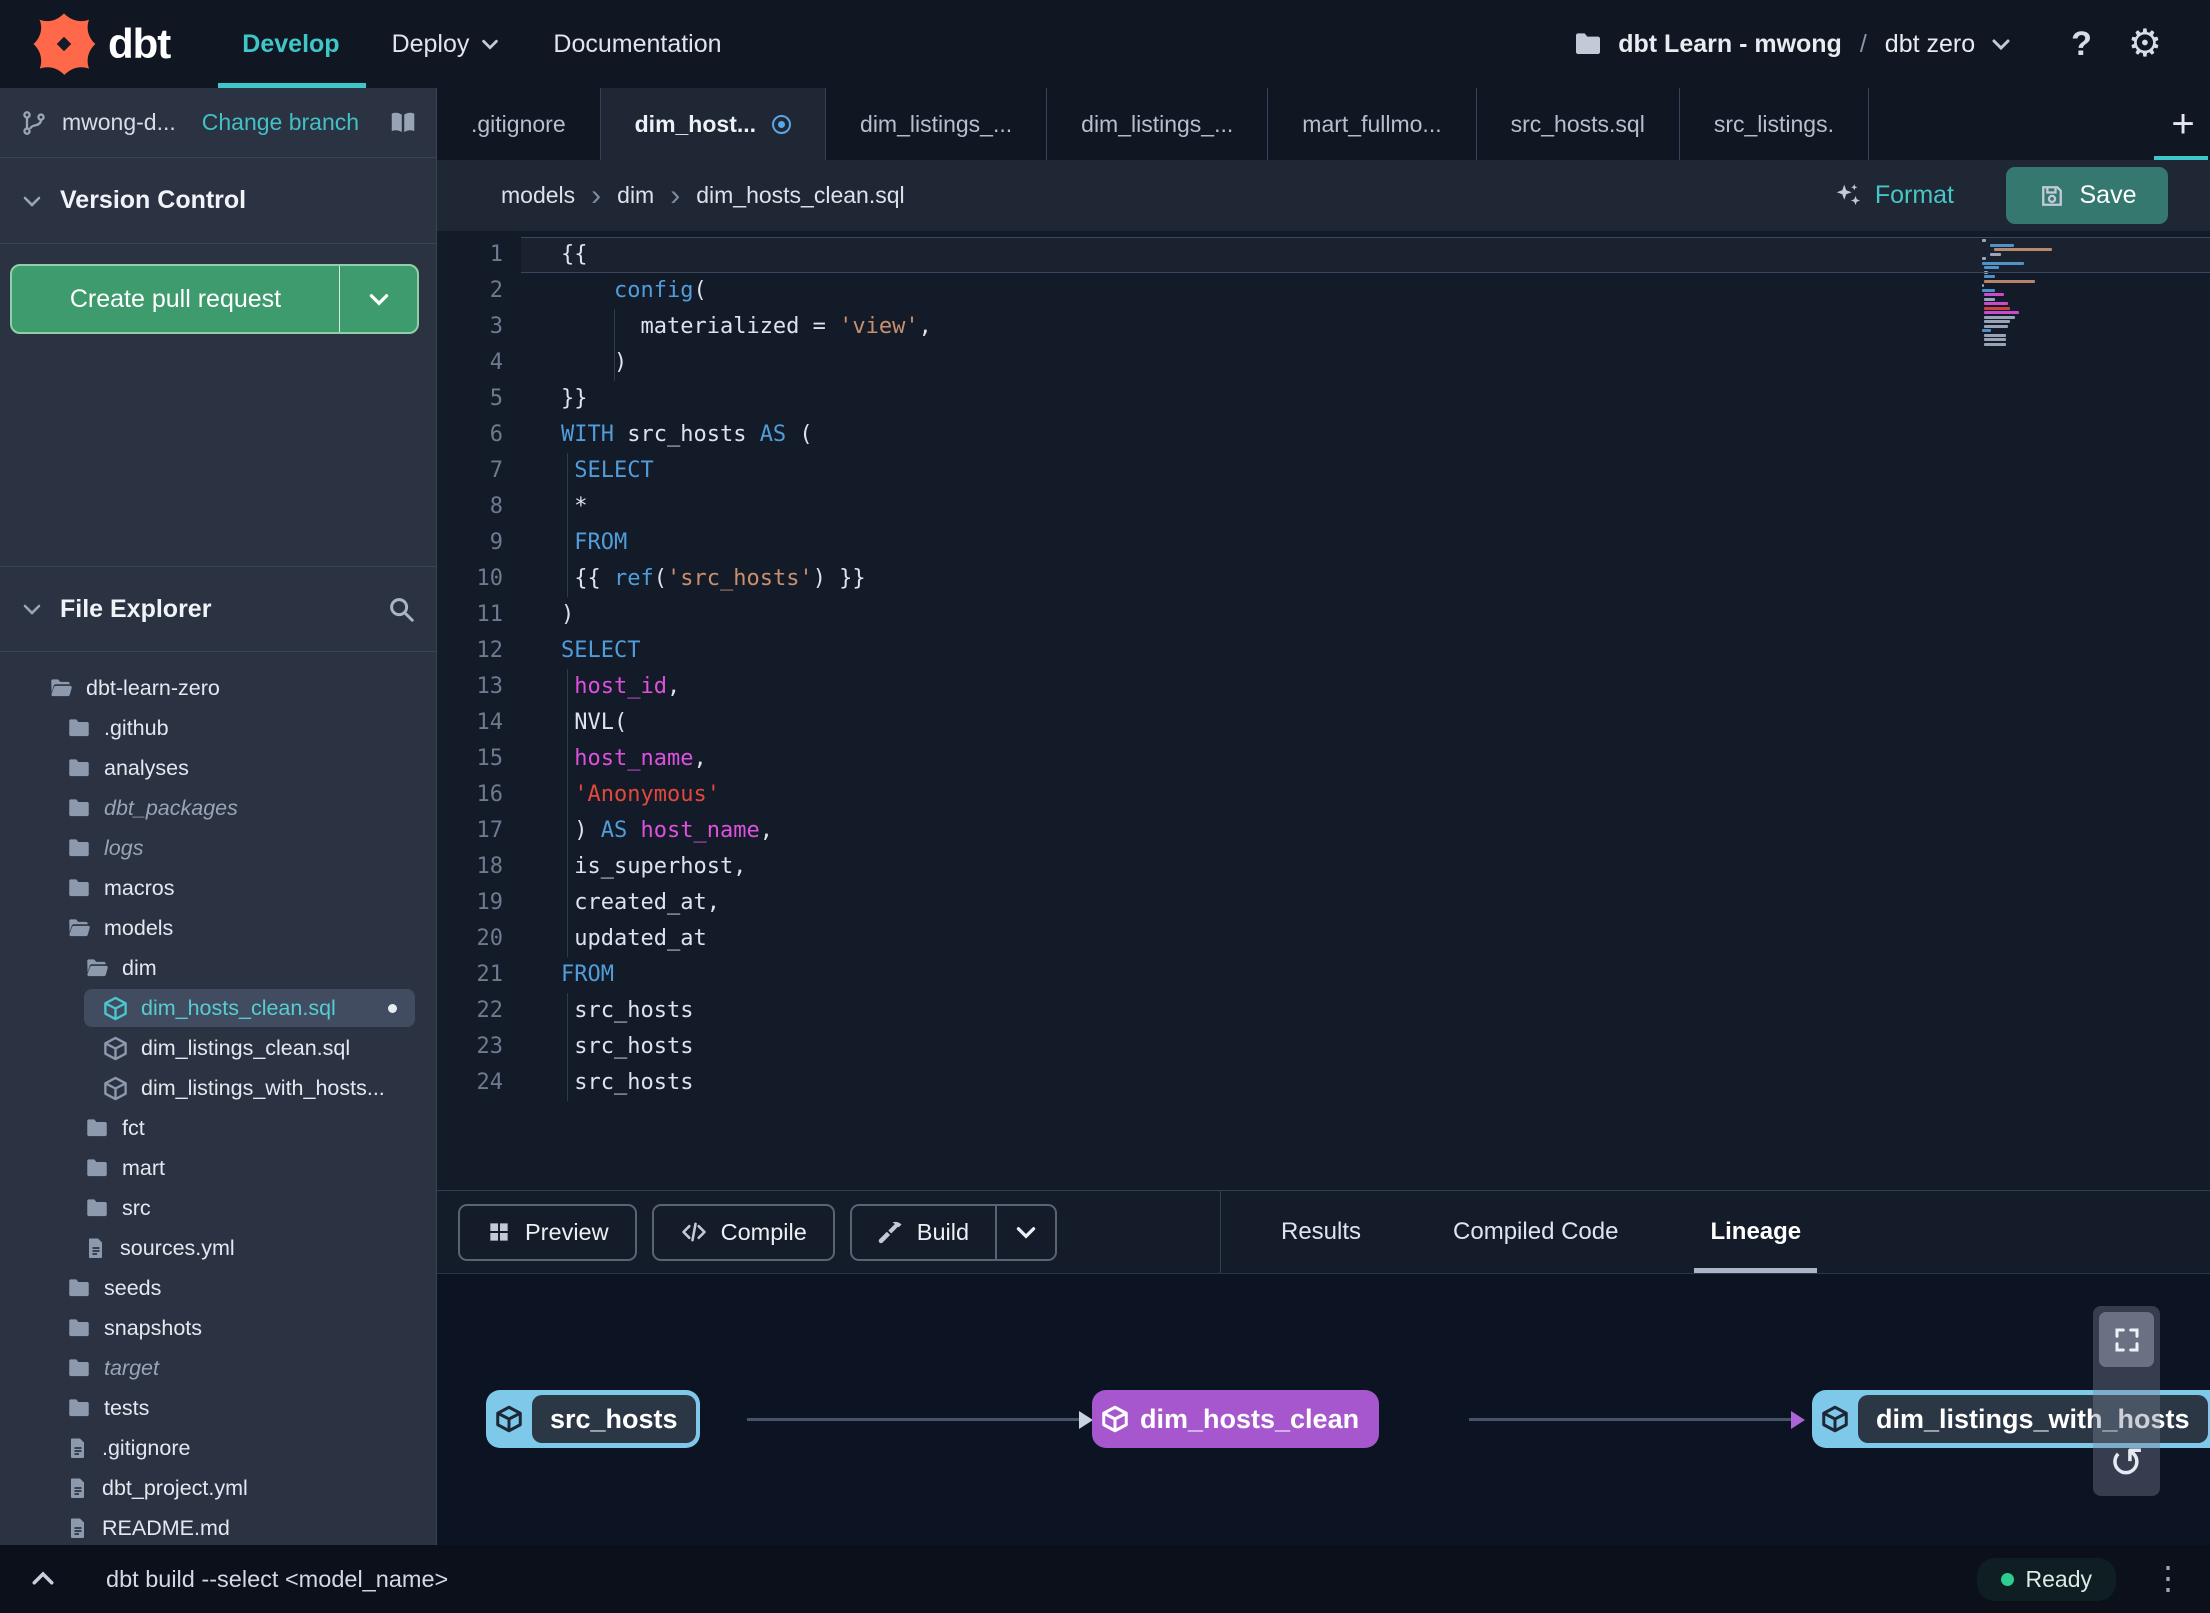 The width and height of the screenshot is (2210, 1613). What do you see at coordinates (136, 608) in the screenshot?
I see `file-explorer-title: File Explorer` at bounding box center [136, 608].